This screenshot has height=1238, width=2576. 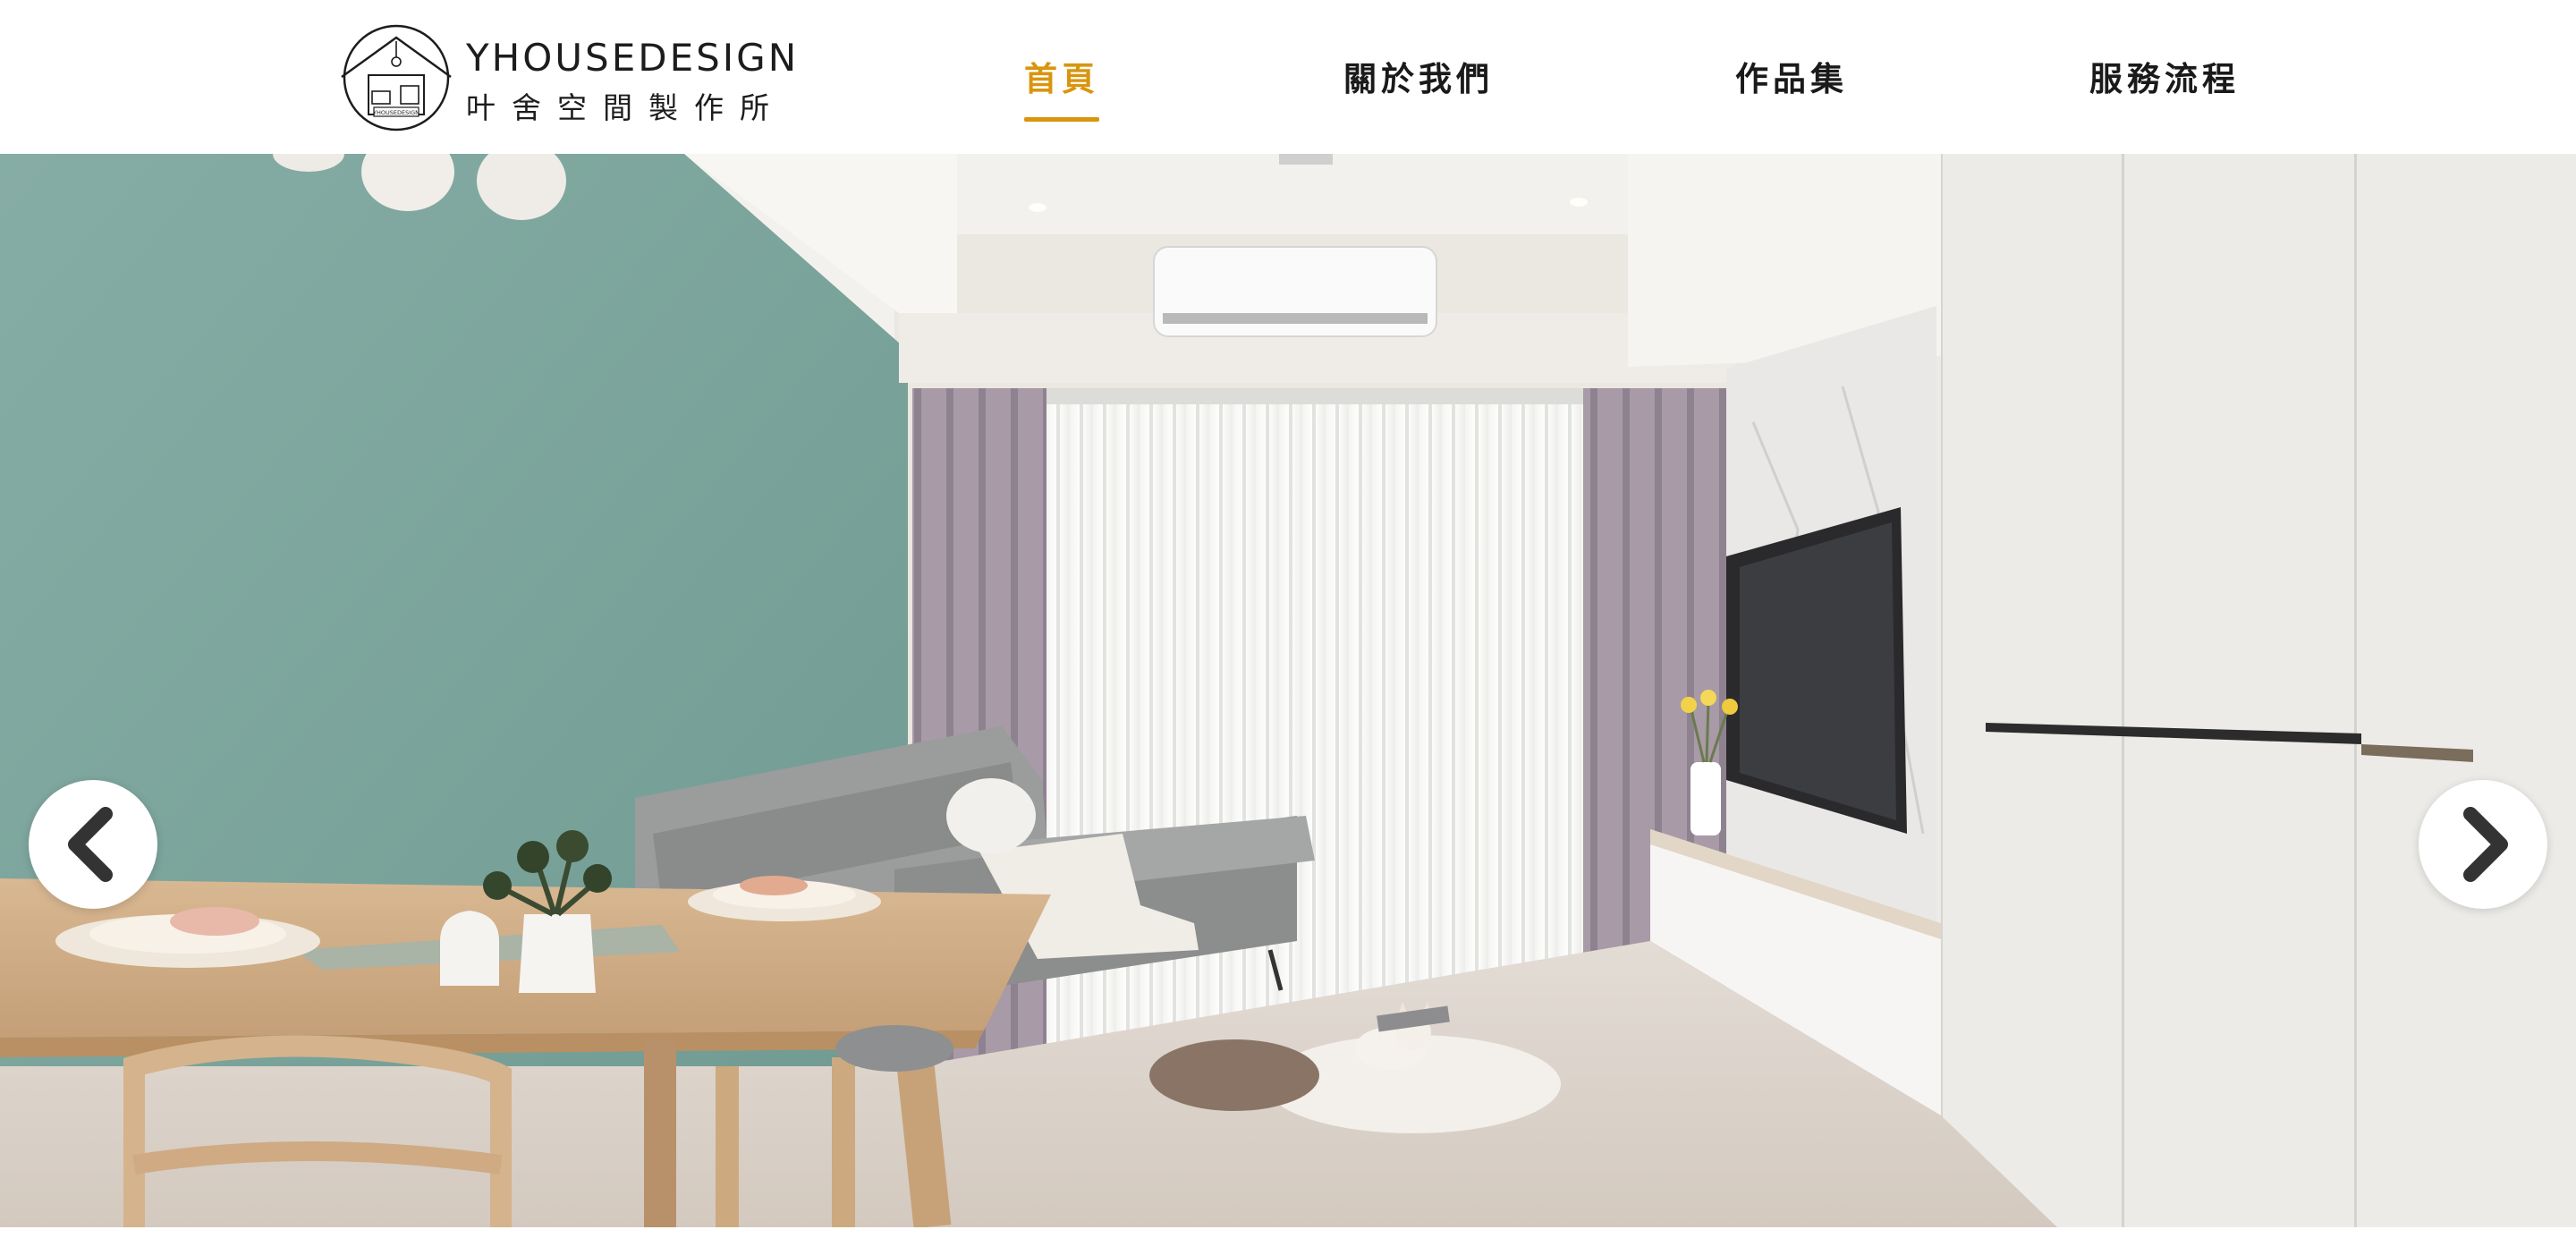 What do you see at coordinates (1288, 1232) in the screenshot?
I see `page-bottom-edge` at bounding box center [1288, 1232].